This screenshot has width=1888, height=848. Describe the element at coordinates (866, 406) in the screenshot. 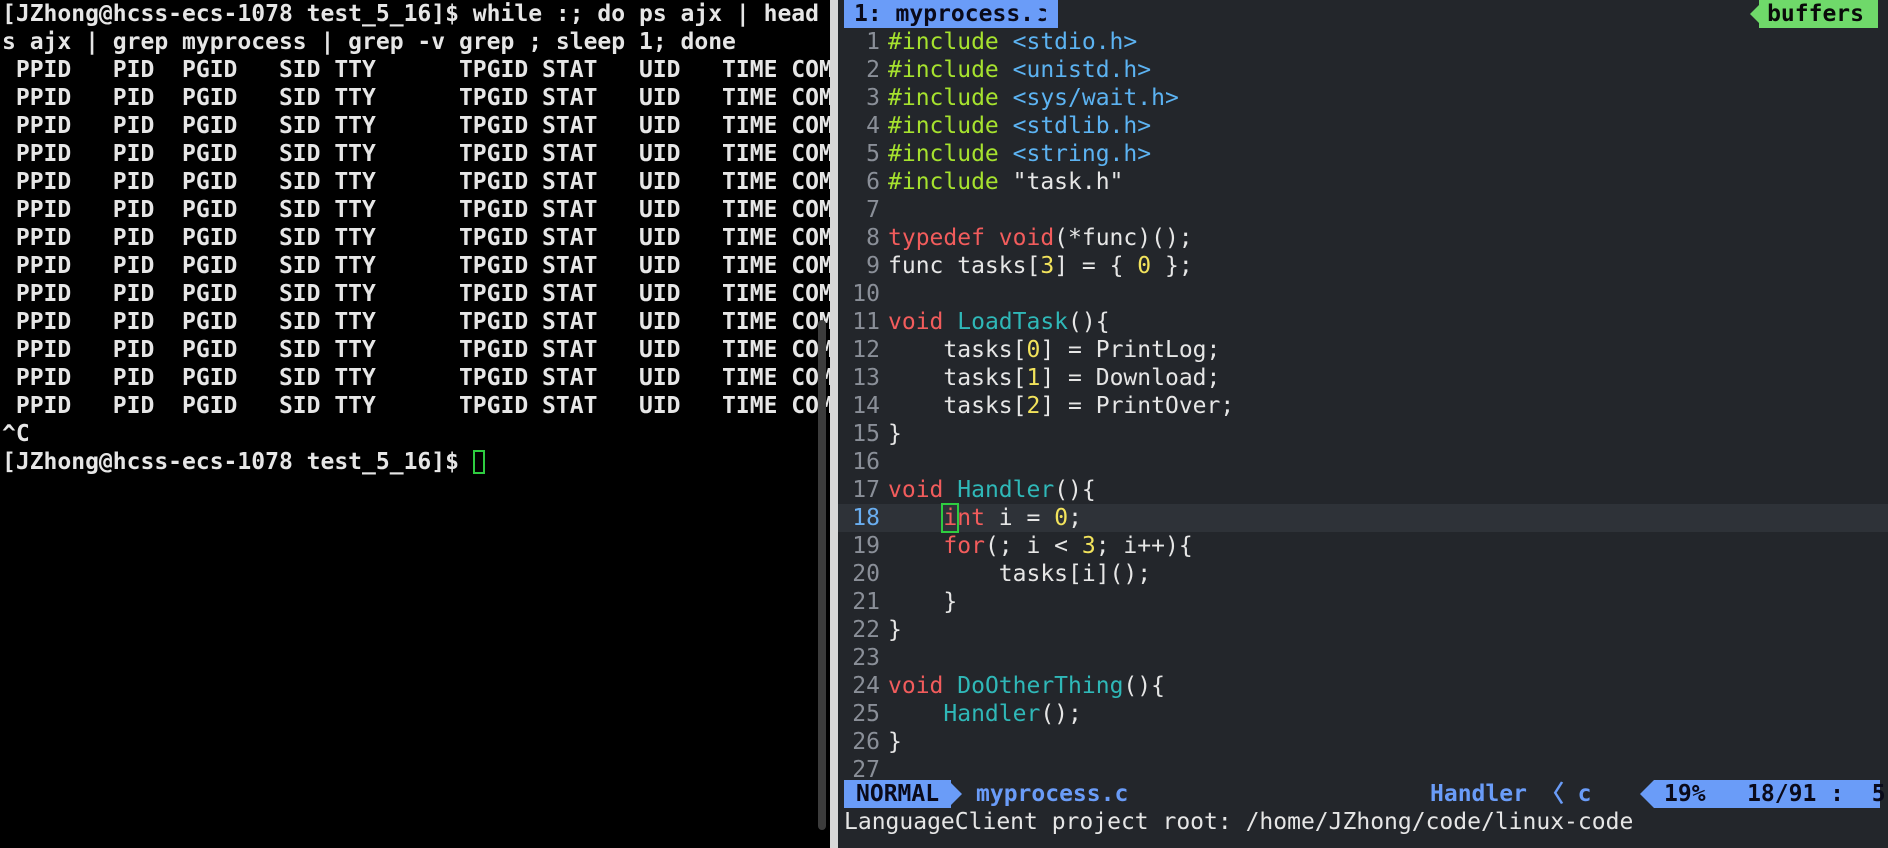

I see `line-number: 14` at that location.